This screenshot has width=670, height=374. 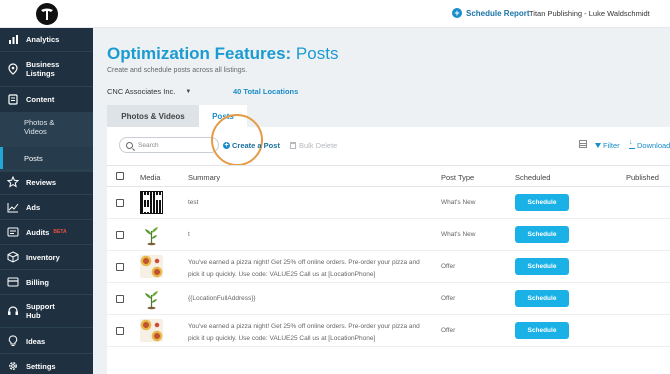 What do you see at coordinates (13, 39) in the screenshot?
I see `analytics-icon` at bounding box center [13, 39].